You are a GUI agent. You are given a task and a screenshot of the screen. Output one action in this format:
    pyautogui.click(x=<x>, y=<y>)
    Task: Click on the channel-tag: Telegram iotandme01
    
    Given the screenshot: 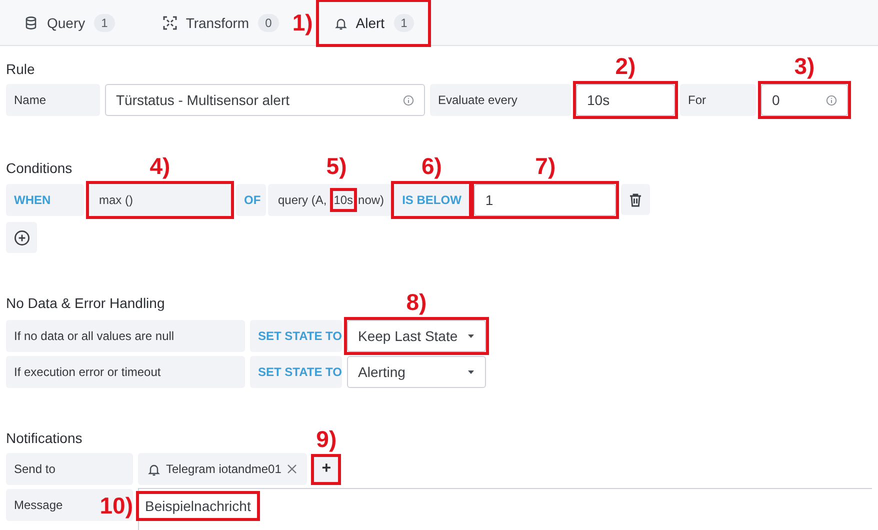 What is the action you would take?
    pyautogui.click(x=223, y=469)
    